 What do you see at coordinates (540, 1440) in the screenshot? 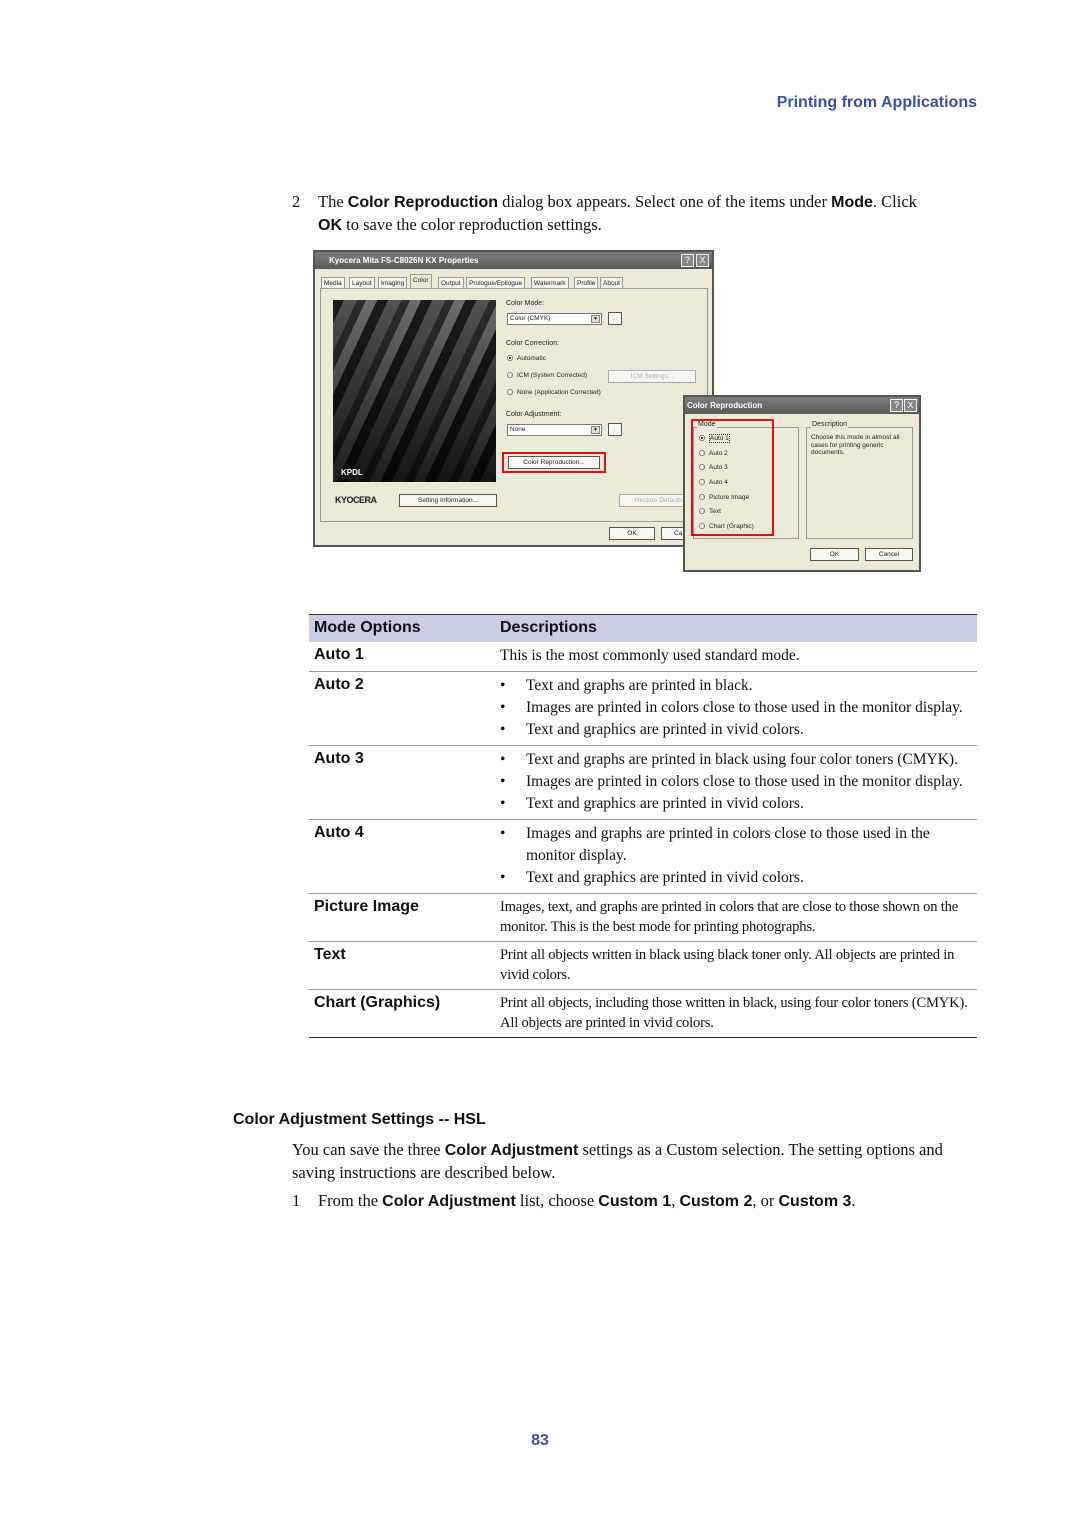
I see `page-number: 83` at bounding box center [540, 1440].